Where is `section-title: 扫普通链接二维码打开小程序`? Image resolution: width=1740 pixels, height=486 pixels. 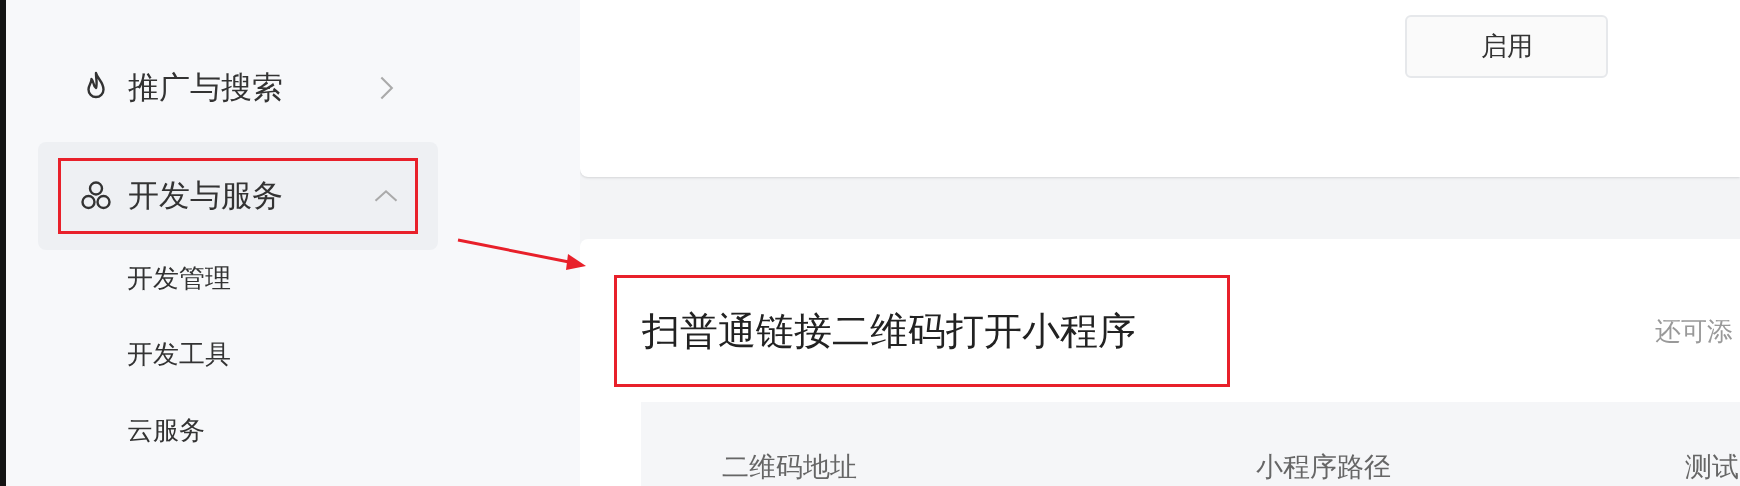
section-title: 扫普通链接二维码打开小程序 is located at coordinates (889, 331).